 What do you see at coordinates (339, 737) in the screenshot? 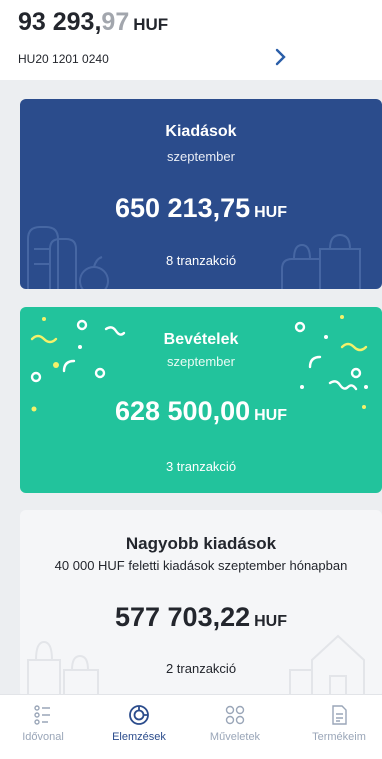
I see `tab-label: Termékeim` at bounding box center [339, 737].